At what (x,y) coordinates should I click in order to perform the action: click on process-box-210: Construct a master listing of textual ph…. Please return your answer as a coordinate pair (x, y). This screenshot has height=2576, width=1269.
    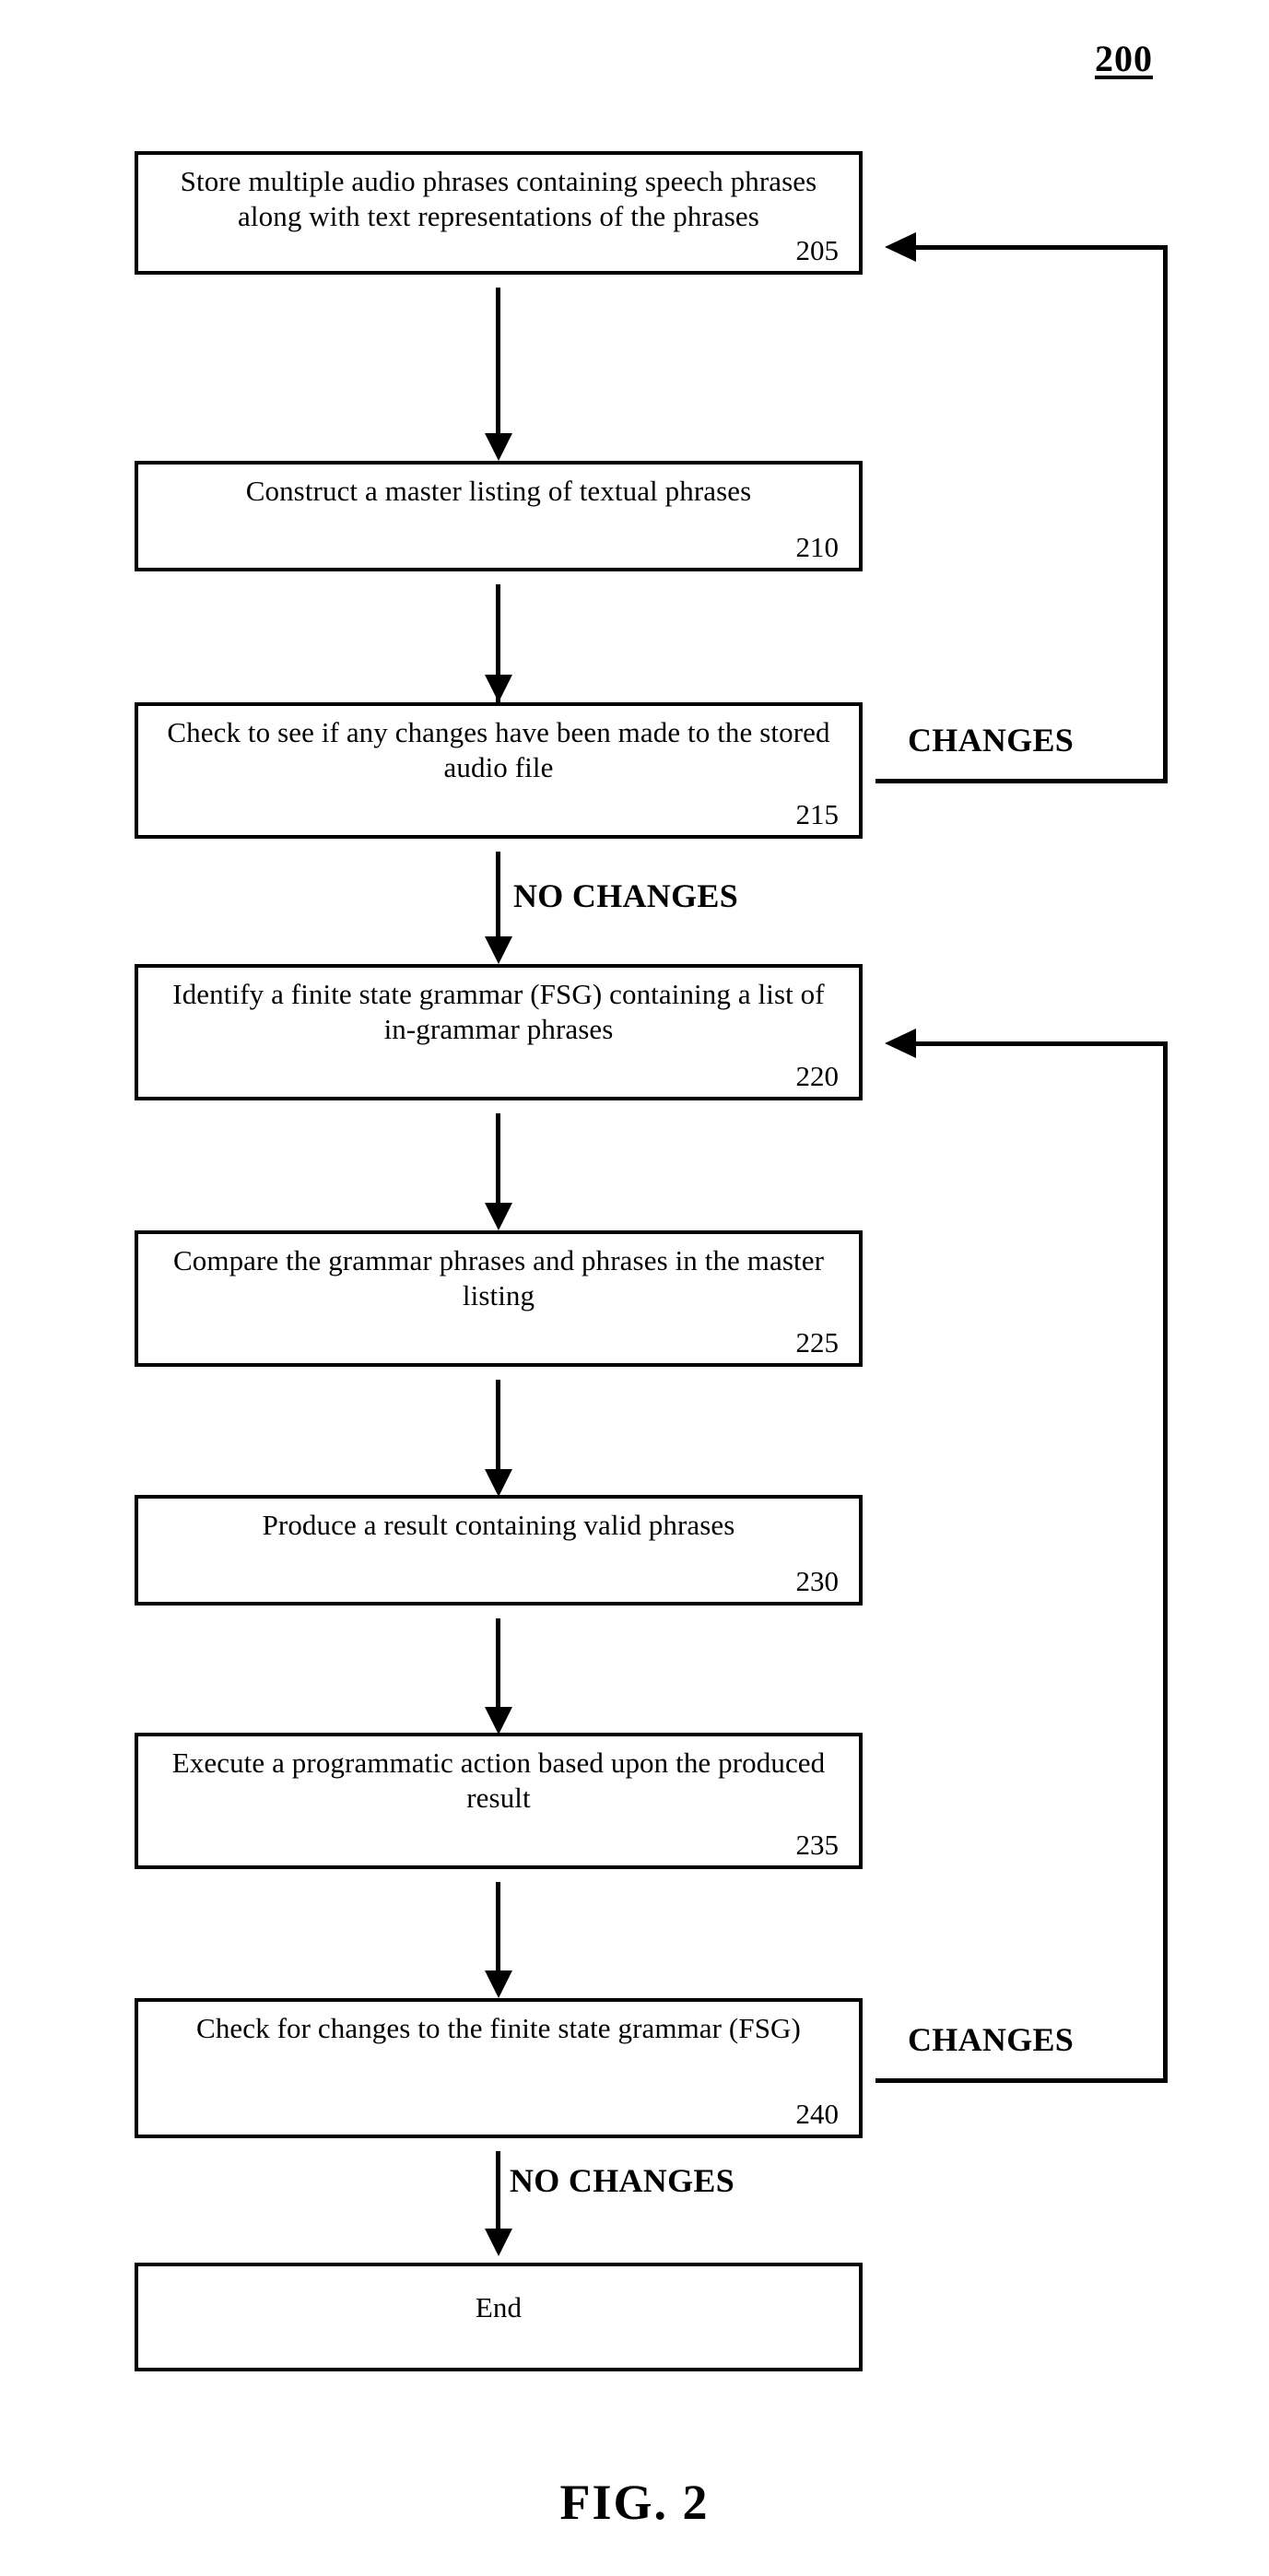
    Looking at the image, I should click on (503, 521).